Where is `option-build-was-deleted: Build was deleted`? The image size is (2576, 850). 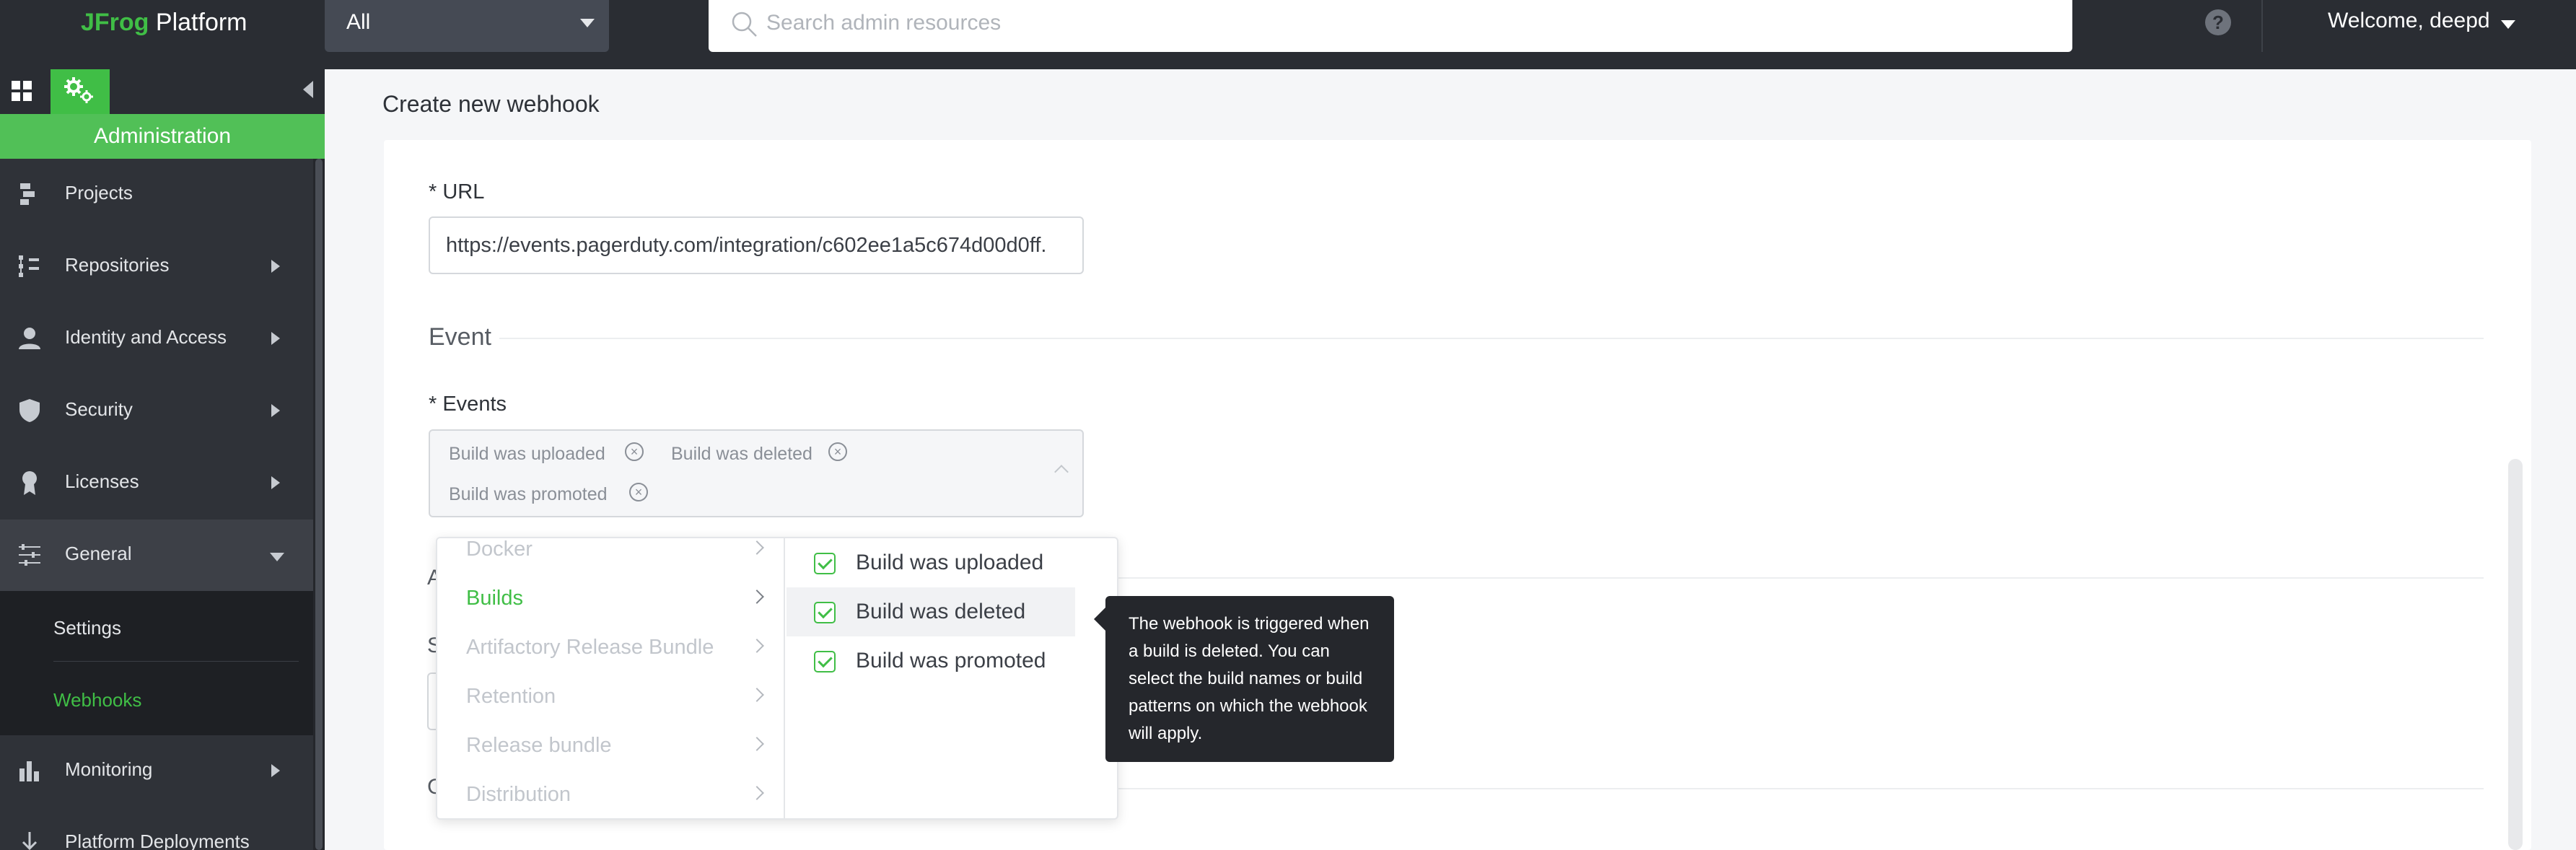
option-build-was-deleted: Build was deleted is located at coordinates (931, 611).